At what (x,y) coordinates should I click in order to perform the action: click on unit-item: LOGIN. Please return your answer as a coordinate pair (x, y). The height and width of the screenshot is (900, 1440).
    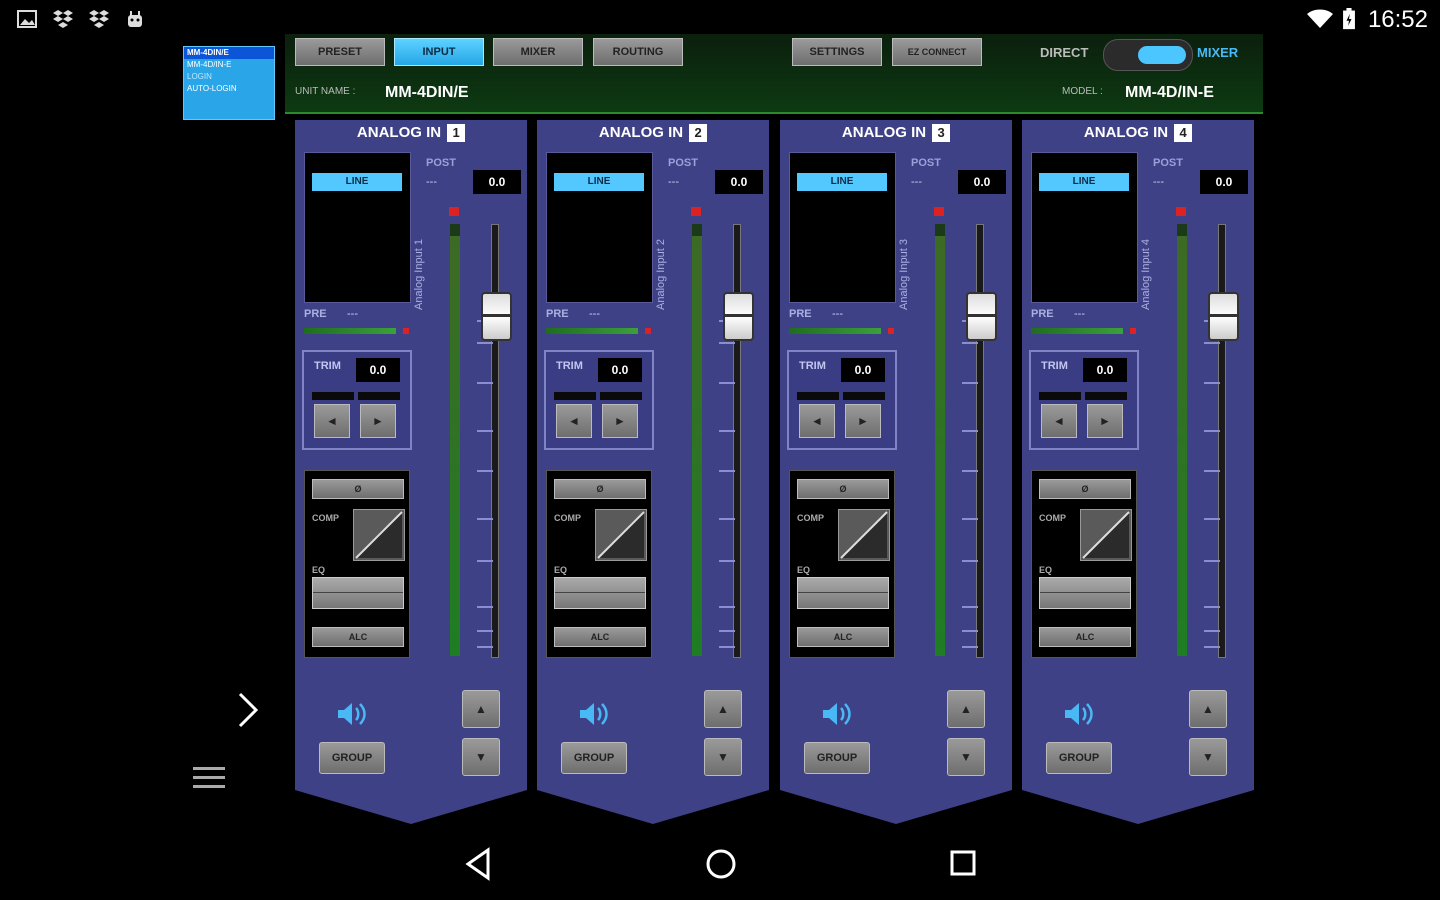
    Looking at the image, I should click on (229, 77).